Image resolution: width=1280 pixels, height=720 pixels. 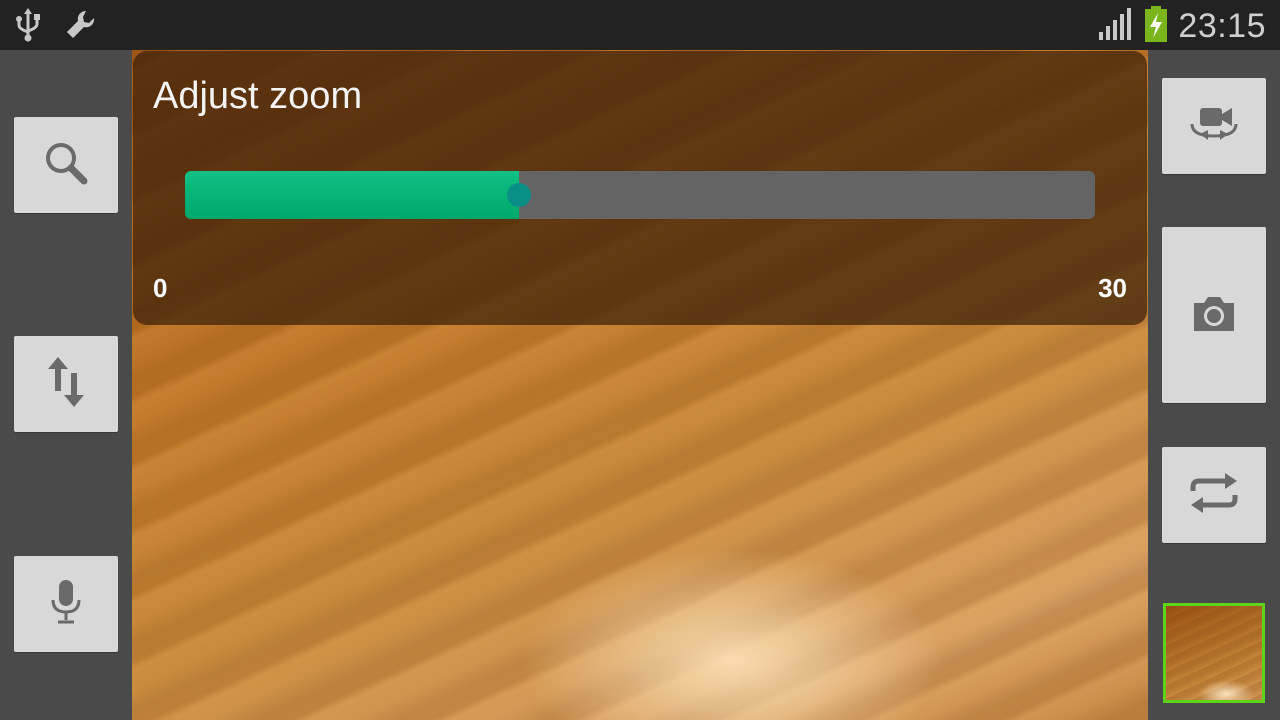 What do you see at coordinates (1214, 653) in the screenshot?
I see `gallery-thumbnail` at bounding box center [1214, 653].